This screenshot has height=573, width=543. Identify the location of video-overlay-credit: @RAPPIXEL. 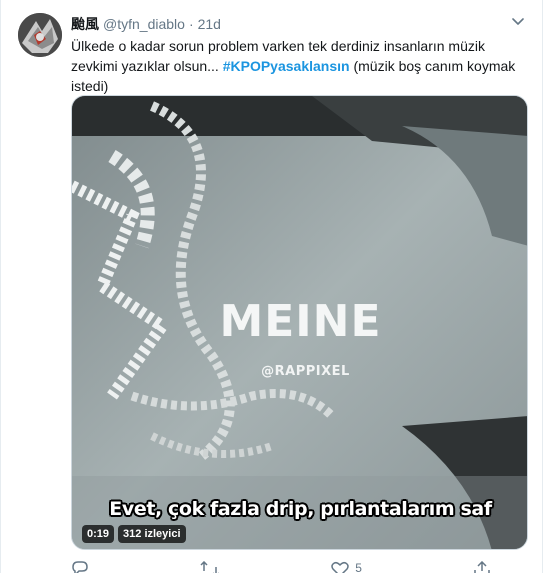
(305, 371).